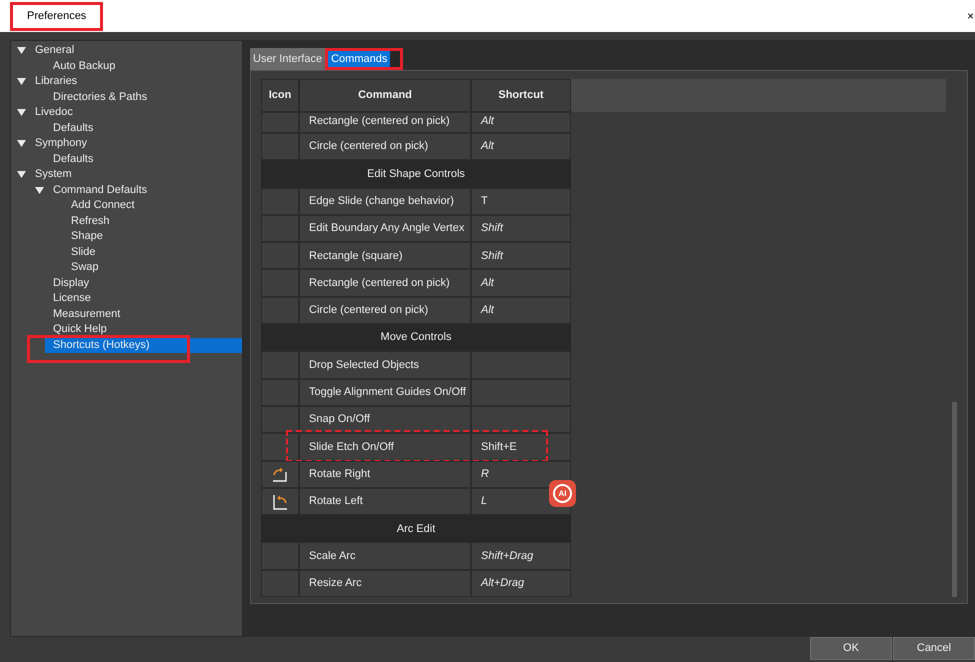 Image resolution: width=975 pixels, height=662 pixels. What do you see at coordinates (385, 365) in the screenshot?
I see `table-cell: Drop Selected Objects` at bounding box center [385, 365].